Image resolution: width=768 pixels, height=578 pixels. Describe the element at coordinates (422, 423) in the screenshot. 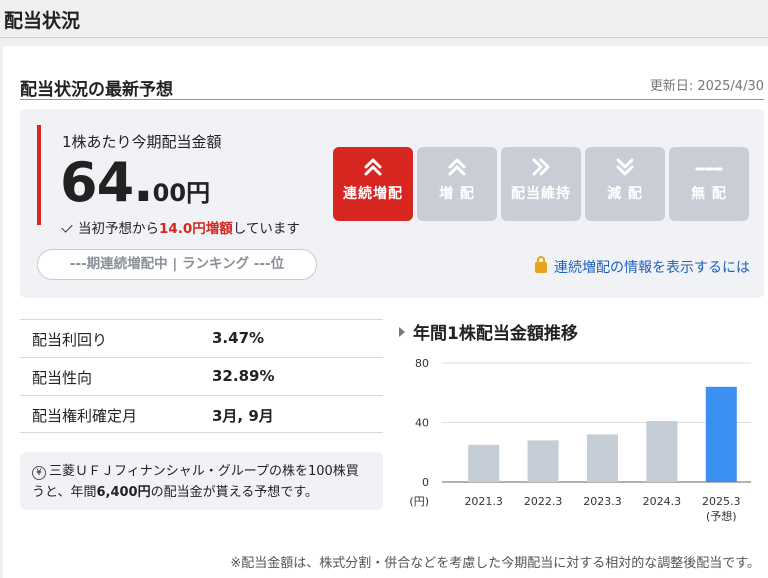

I see `y-tick-label: 40` at that location.